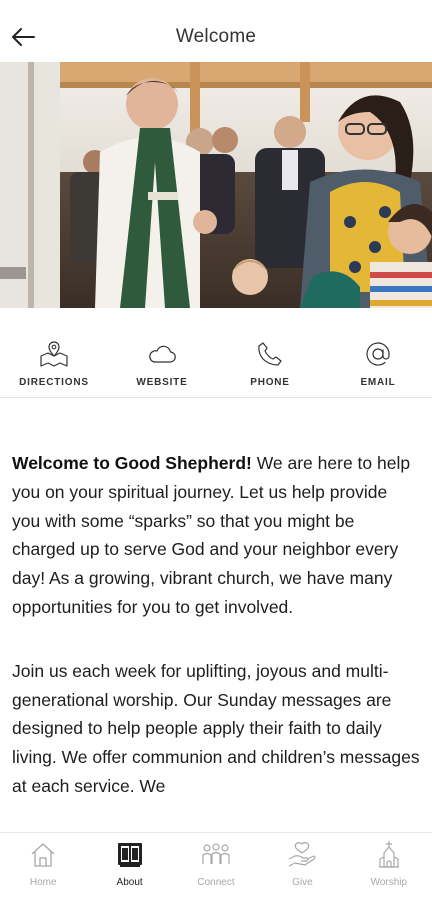 The image size is (432, 900). Describe the element at coordinates (216, 853) in the screenshot. I see `people-icon` at that location.